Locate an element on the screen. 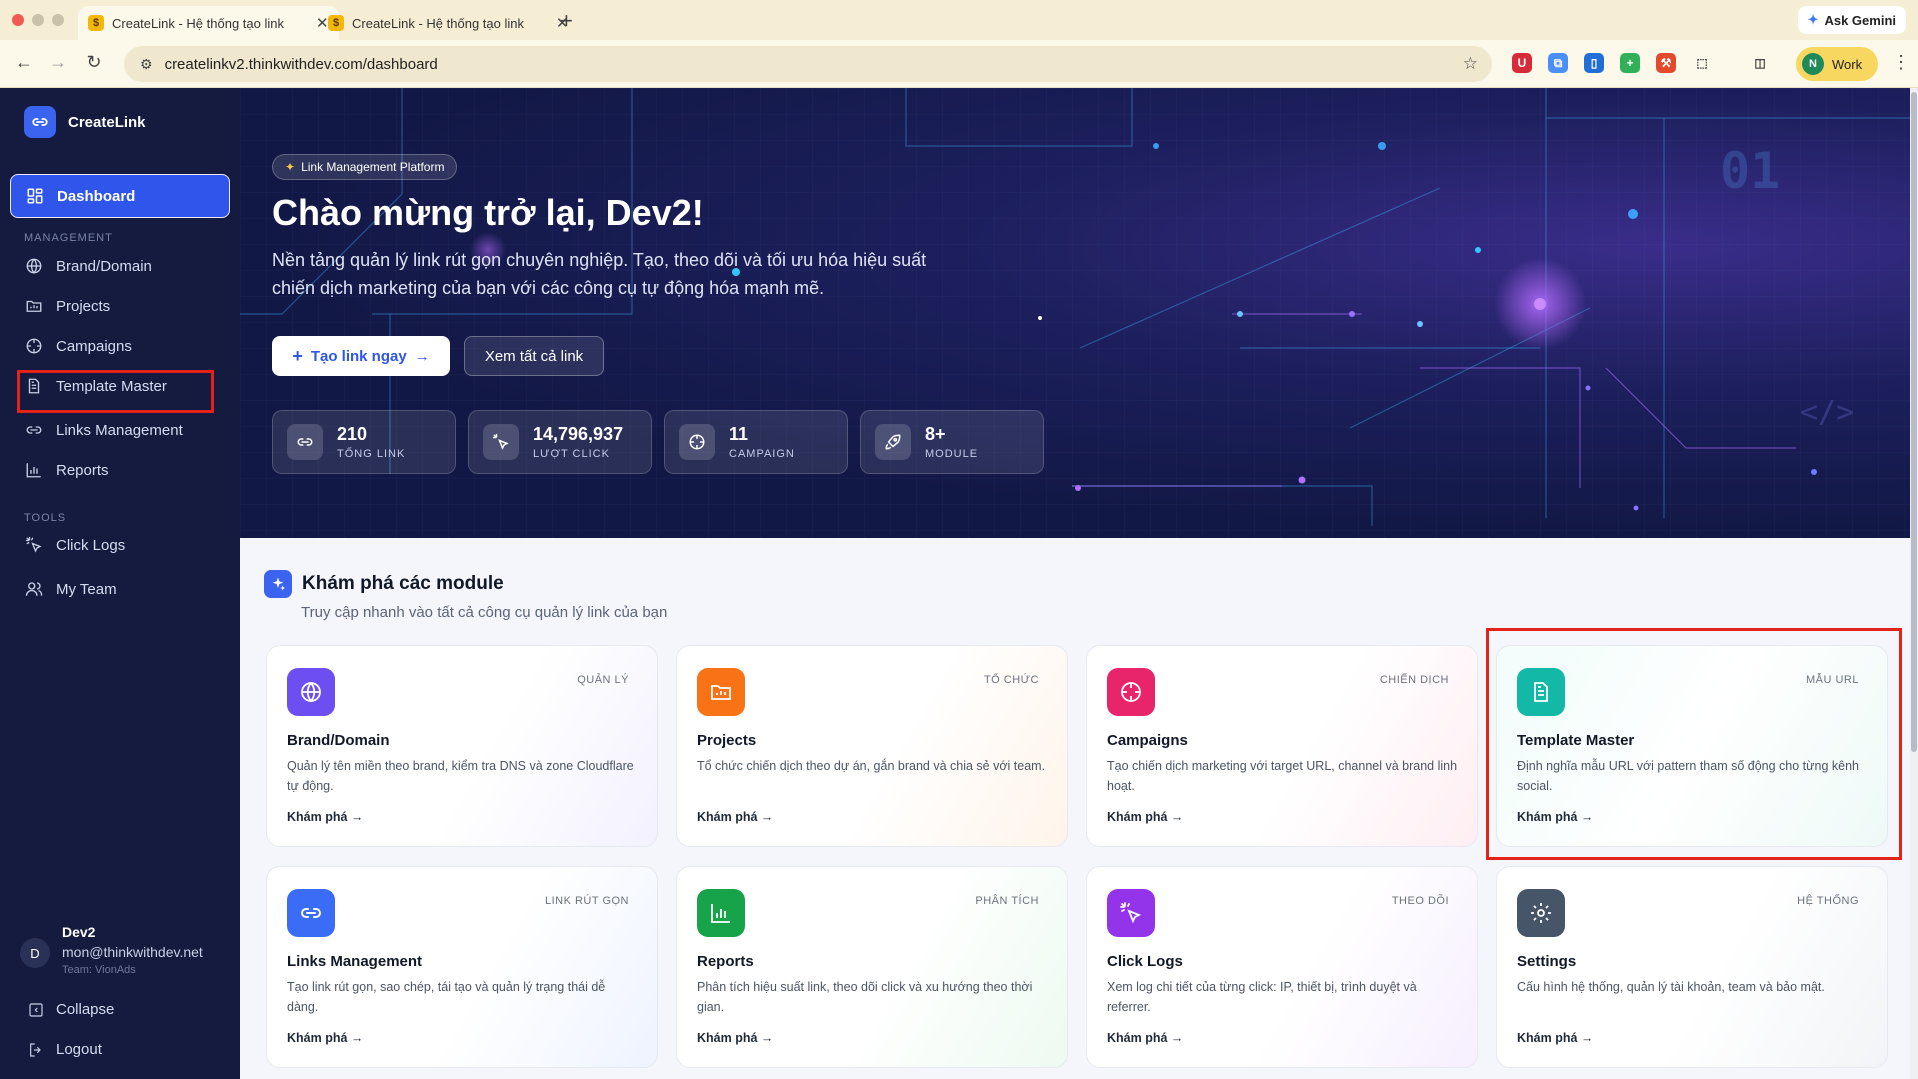 The width and height of the screenshot is (1918, 1079). globe-icon is located at coordinates (311, 692).